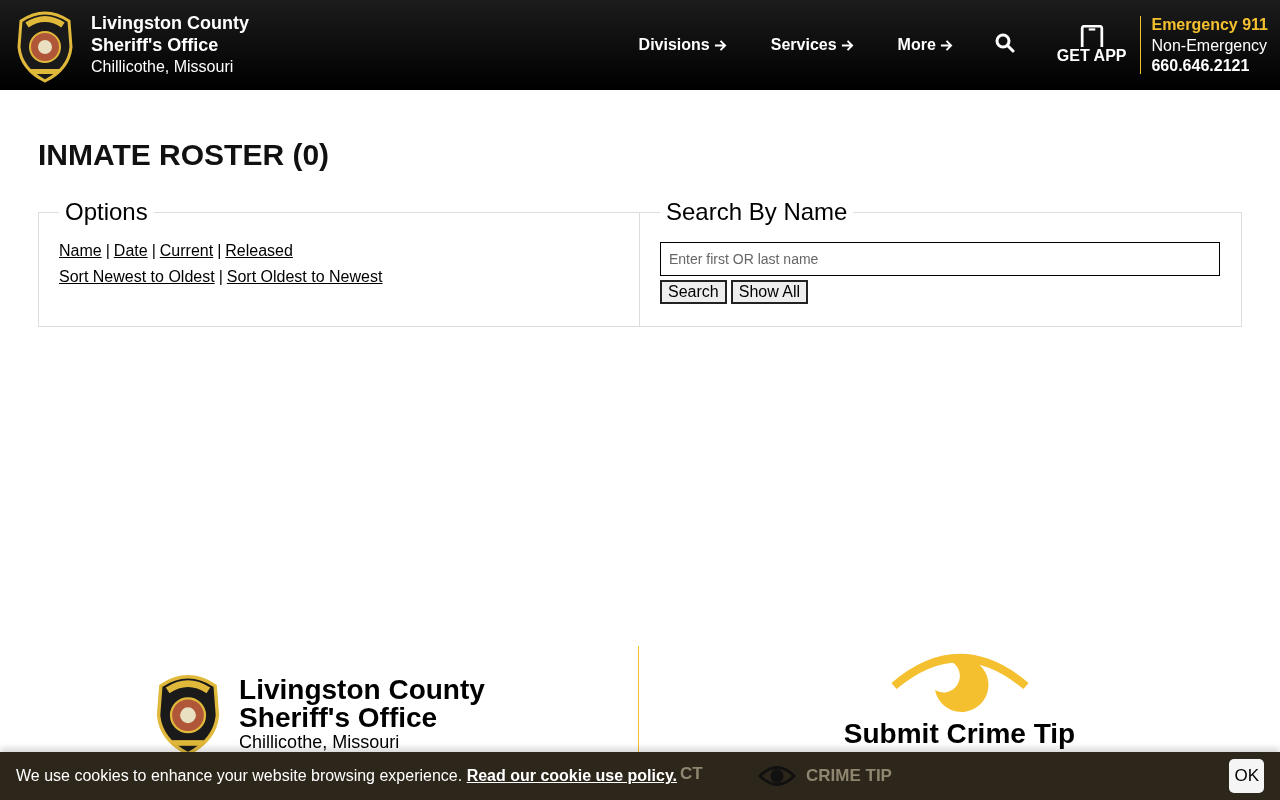  What do you see at coordinates (1091, 36) in the screenshot?
I see `phone-icon` at bounding box center [1091, 36].